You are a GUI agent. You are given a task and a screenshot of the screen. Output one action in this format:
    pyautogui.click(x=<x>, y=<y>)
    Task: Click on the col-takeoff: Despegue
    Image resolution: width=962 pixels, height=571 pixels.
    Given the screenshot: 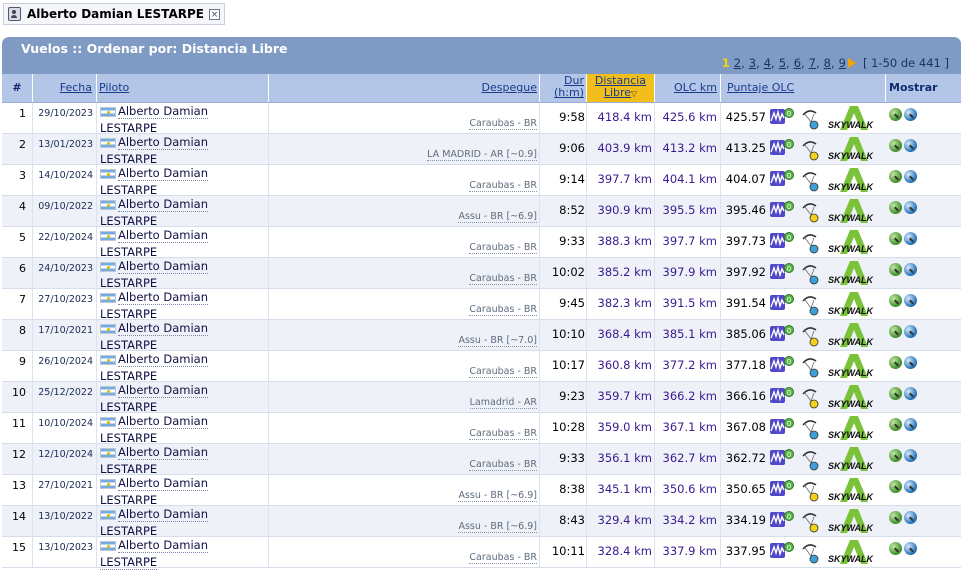 What is the action you would take?
    pyautogui.click(x=404, y=88)
    